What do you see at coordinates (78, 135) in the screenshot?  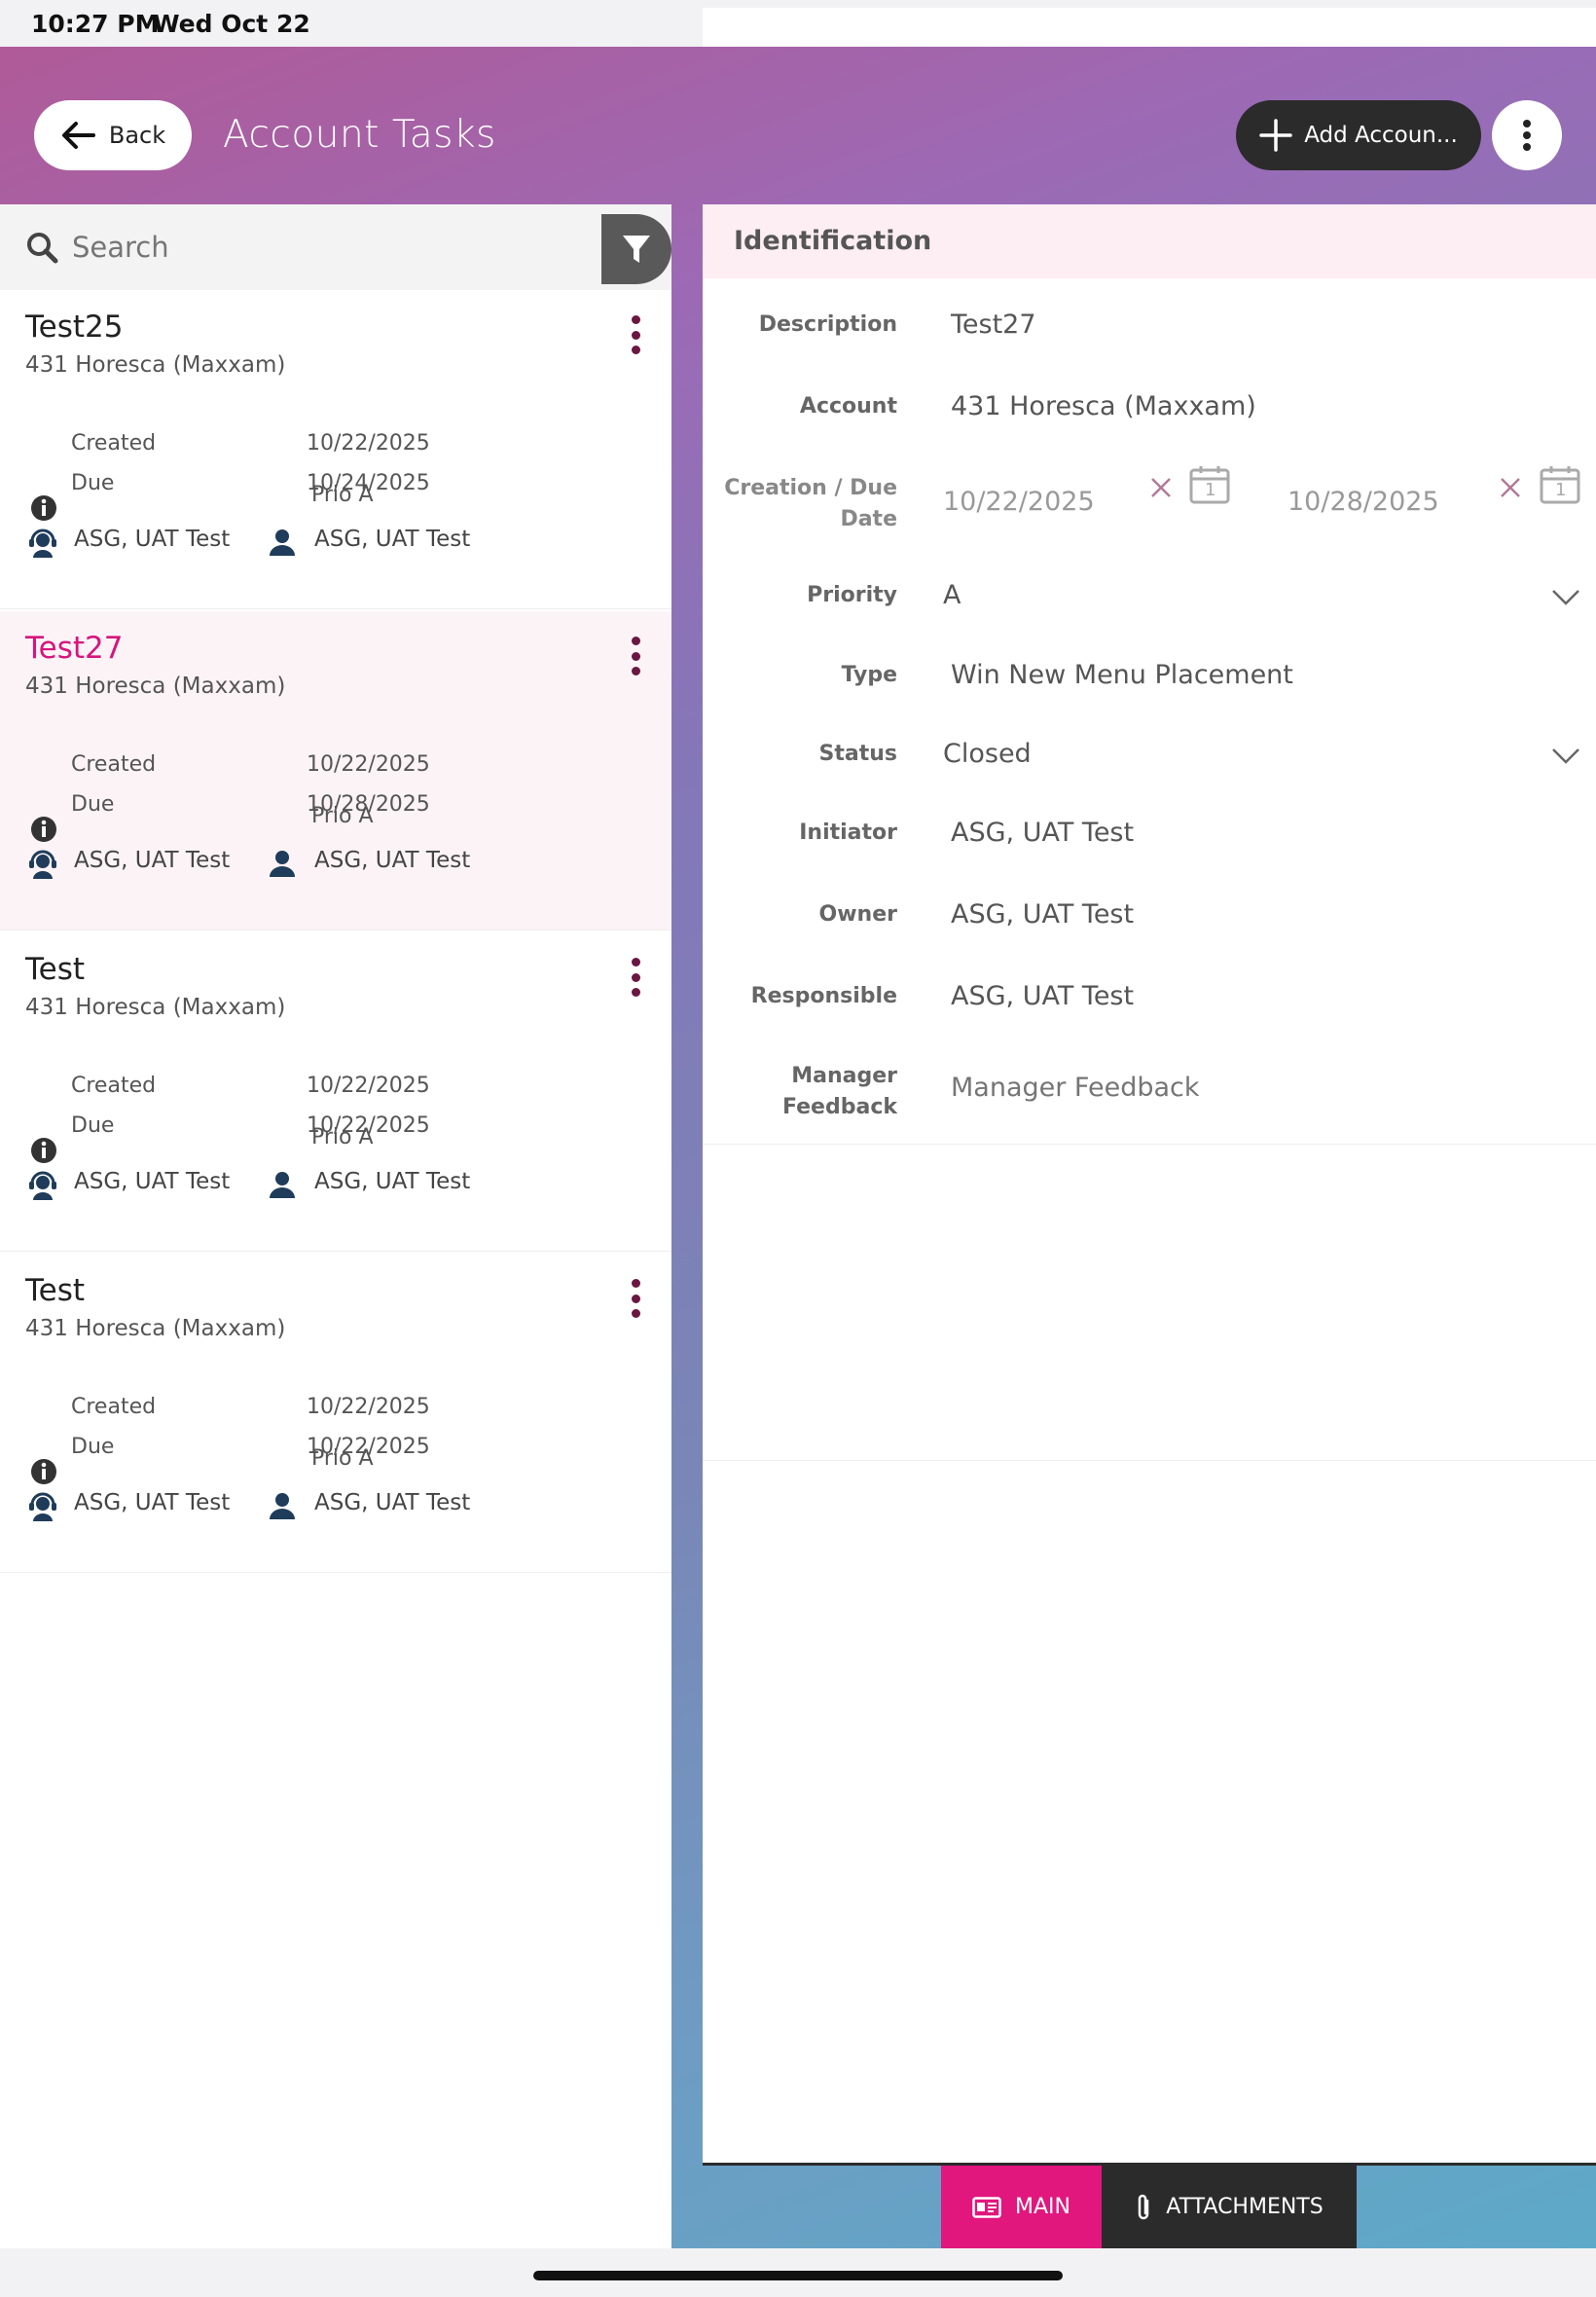 I see `arrow-left-icon` at bounding box center [78, 135].